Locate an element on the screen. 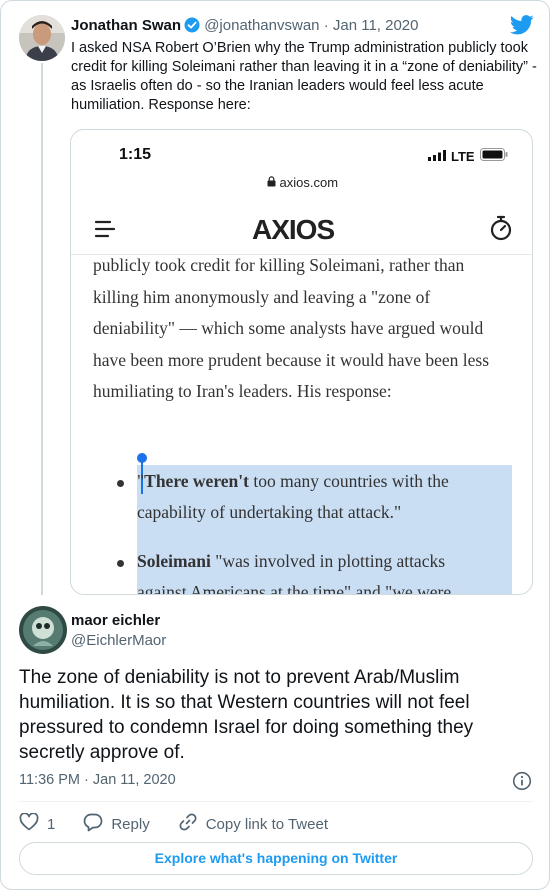 The image size is (550, 890). heart-icon is located at coordinates (29, 823).